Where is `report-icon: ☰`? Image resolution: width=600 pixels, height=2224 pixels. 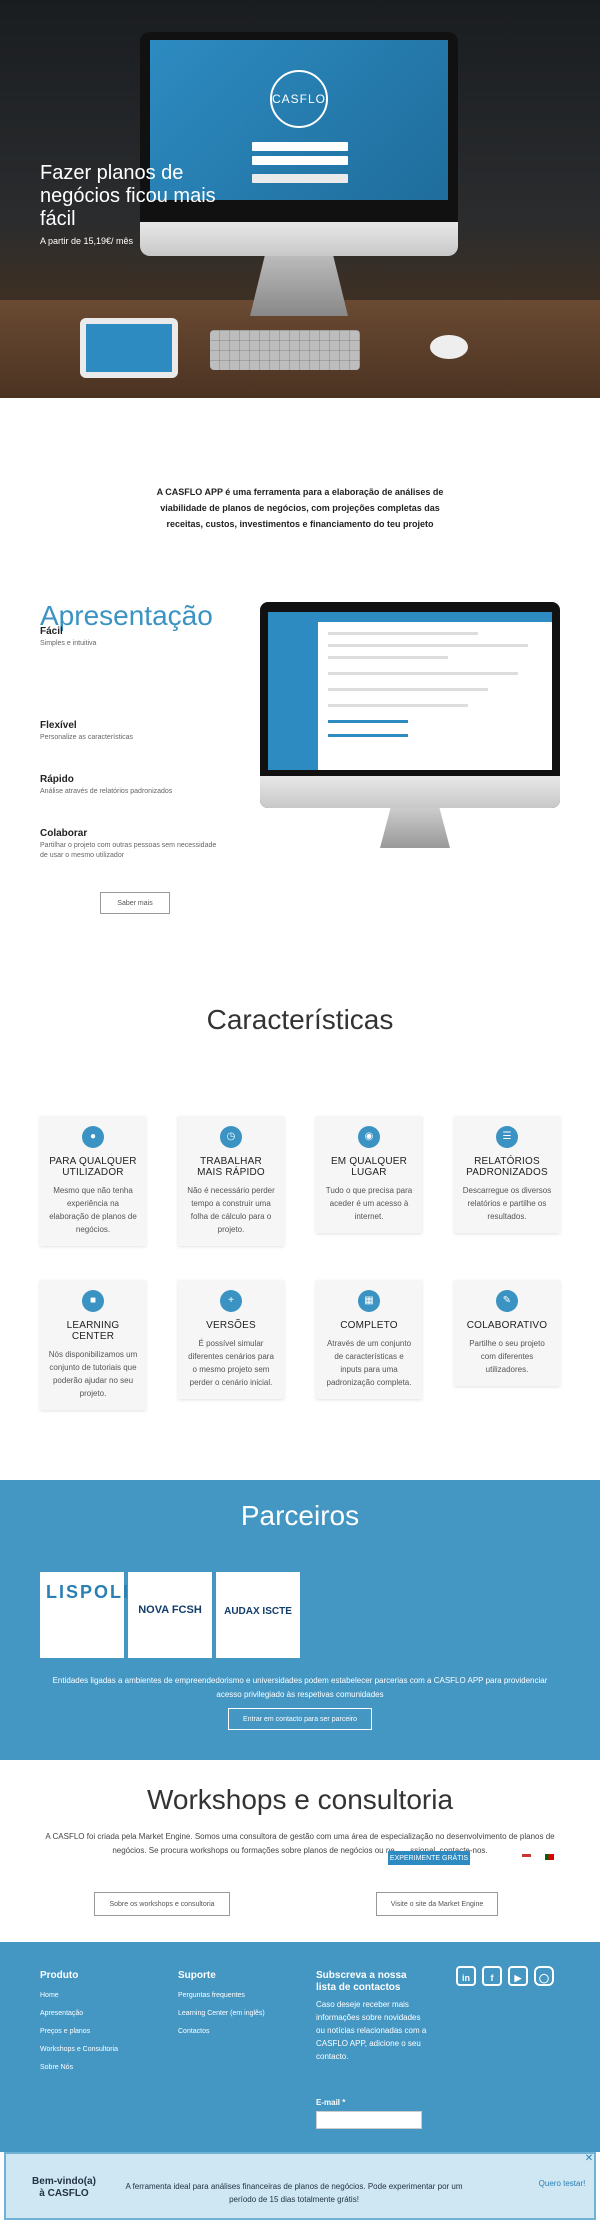
report-icon: ☰ is located at coordinates (507, 1137).